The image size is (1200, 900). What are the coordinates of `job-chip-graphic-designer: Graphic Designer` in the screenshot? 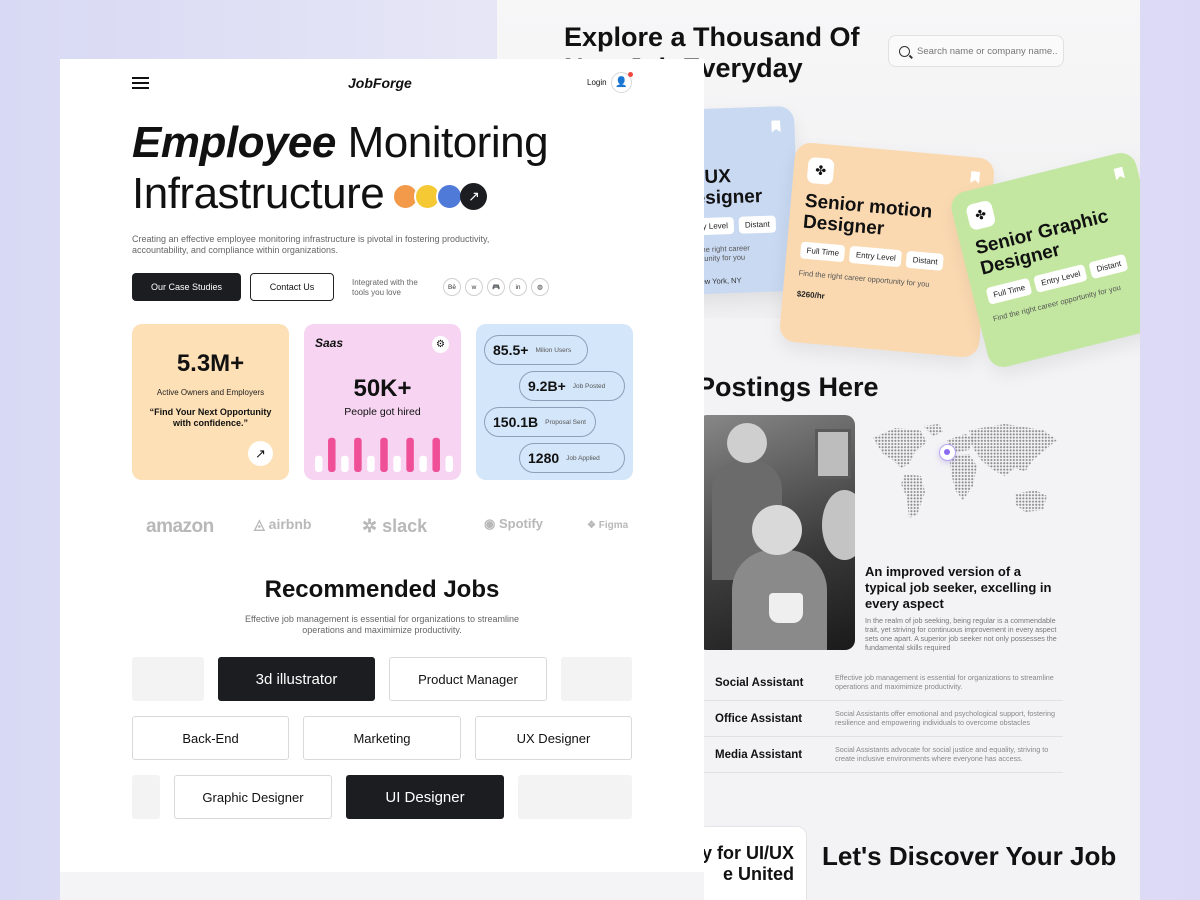 It's located at (253, 797).